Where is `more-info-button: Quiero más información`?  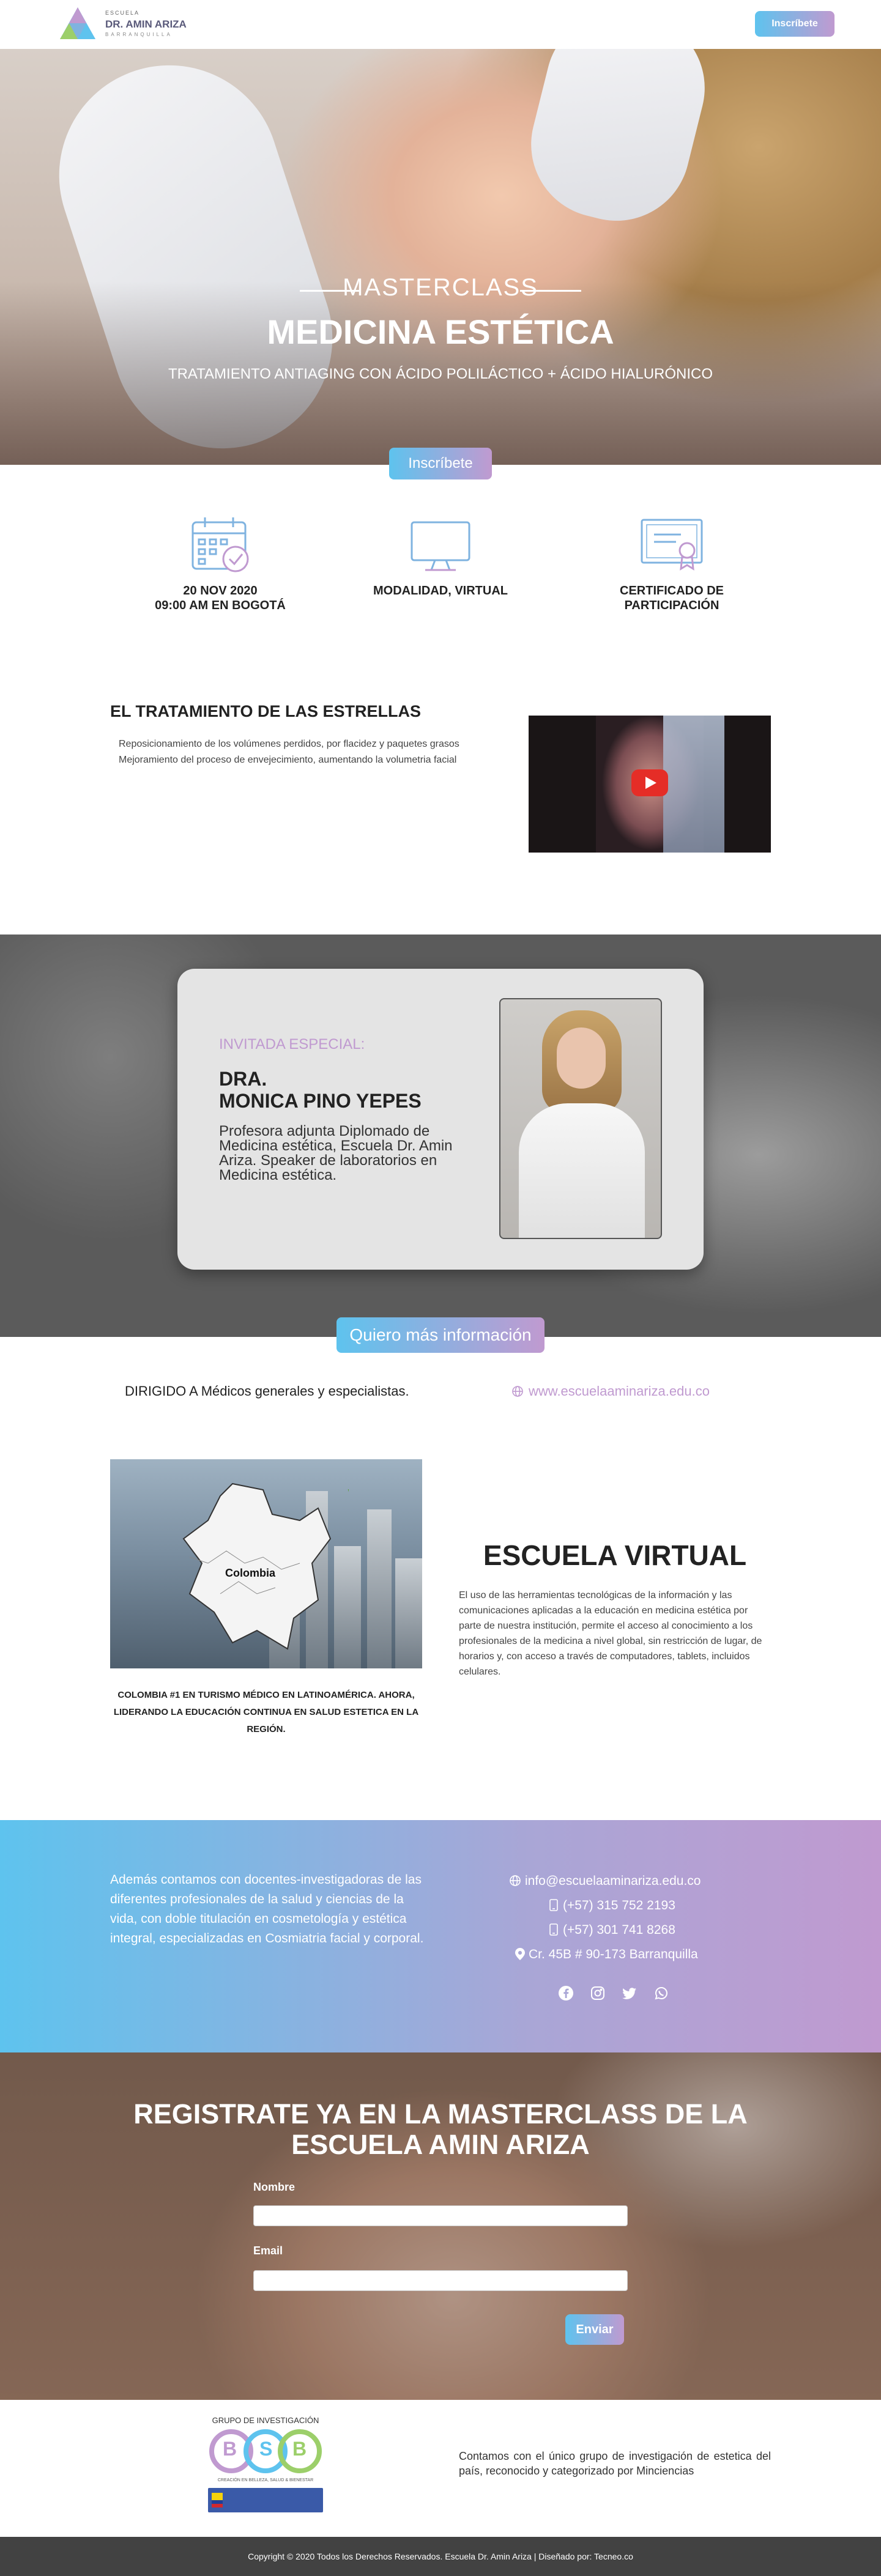
more-info-button: Quiero más información is located at coordinates (441, 1335).